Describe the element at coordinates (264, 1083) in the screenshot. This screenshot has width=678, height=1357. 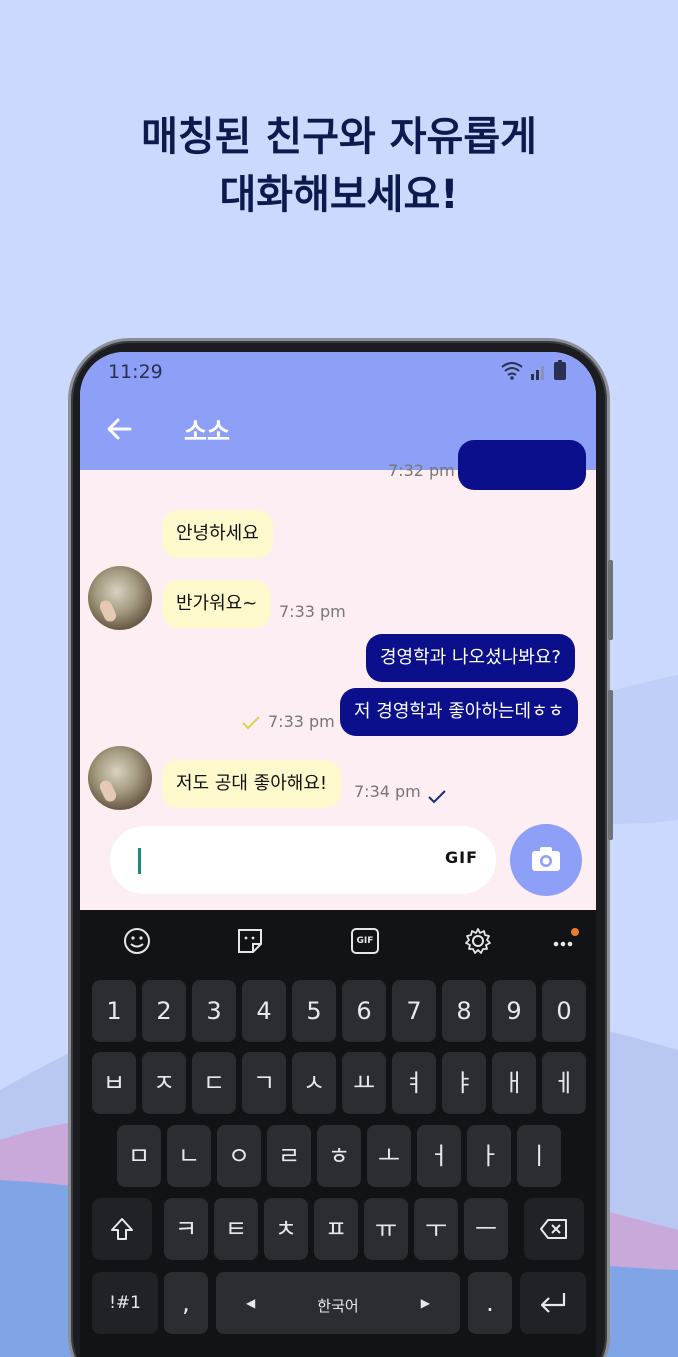
I see `key-hangul: ㄱ` at that location.